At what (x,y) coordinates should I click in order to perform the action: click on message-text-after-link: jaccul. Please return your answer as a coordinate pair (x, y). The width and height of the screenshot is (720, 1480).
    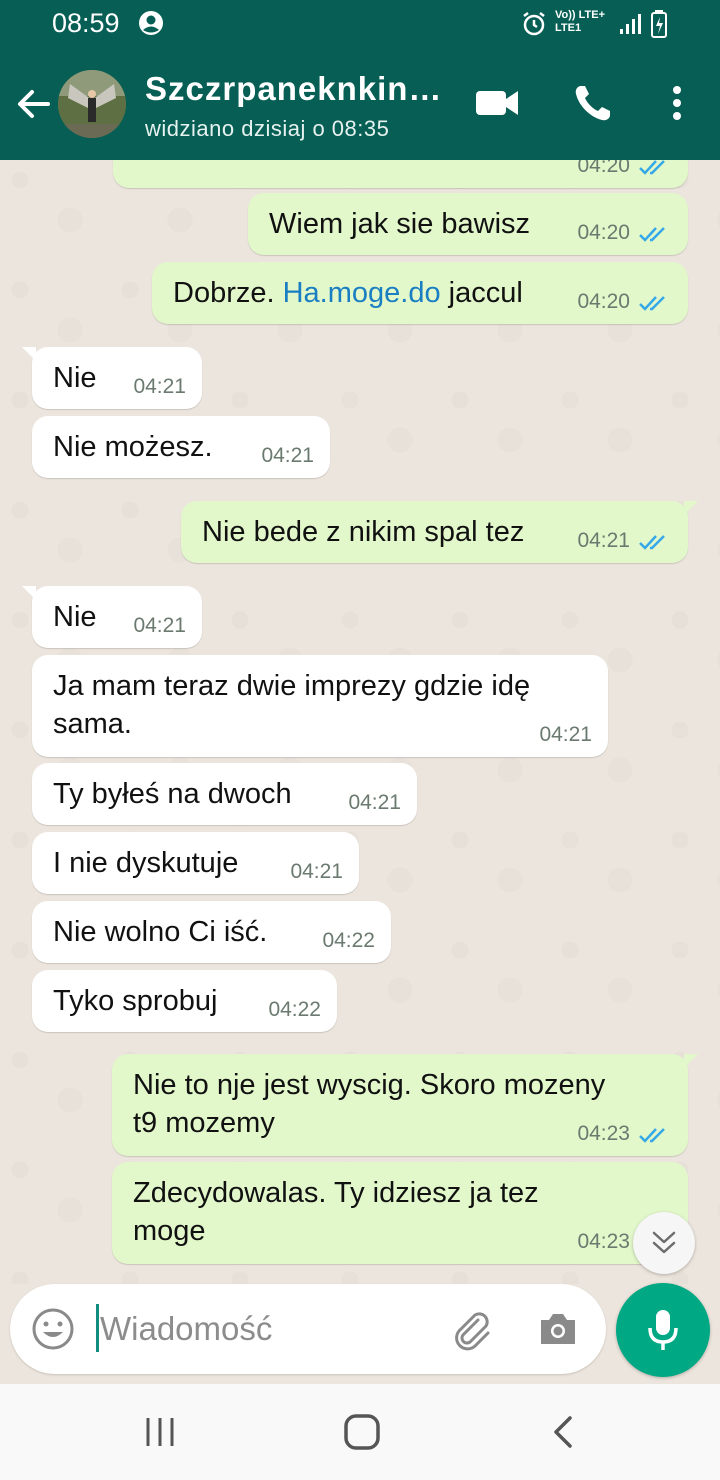
    Looking at the image, I should click on (481, 293).